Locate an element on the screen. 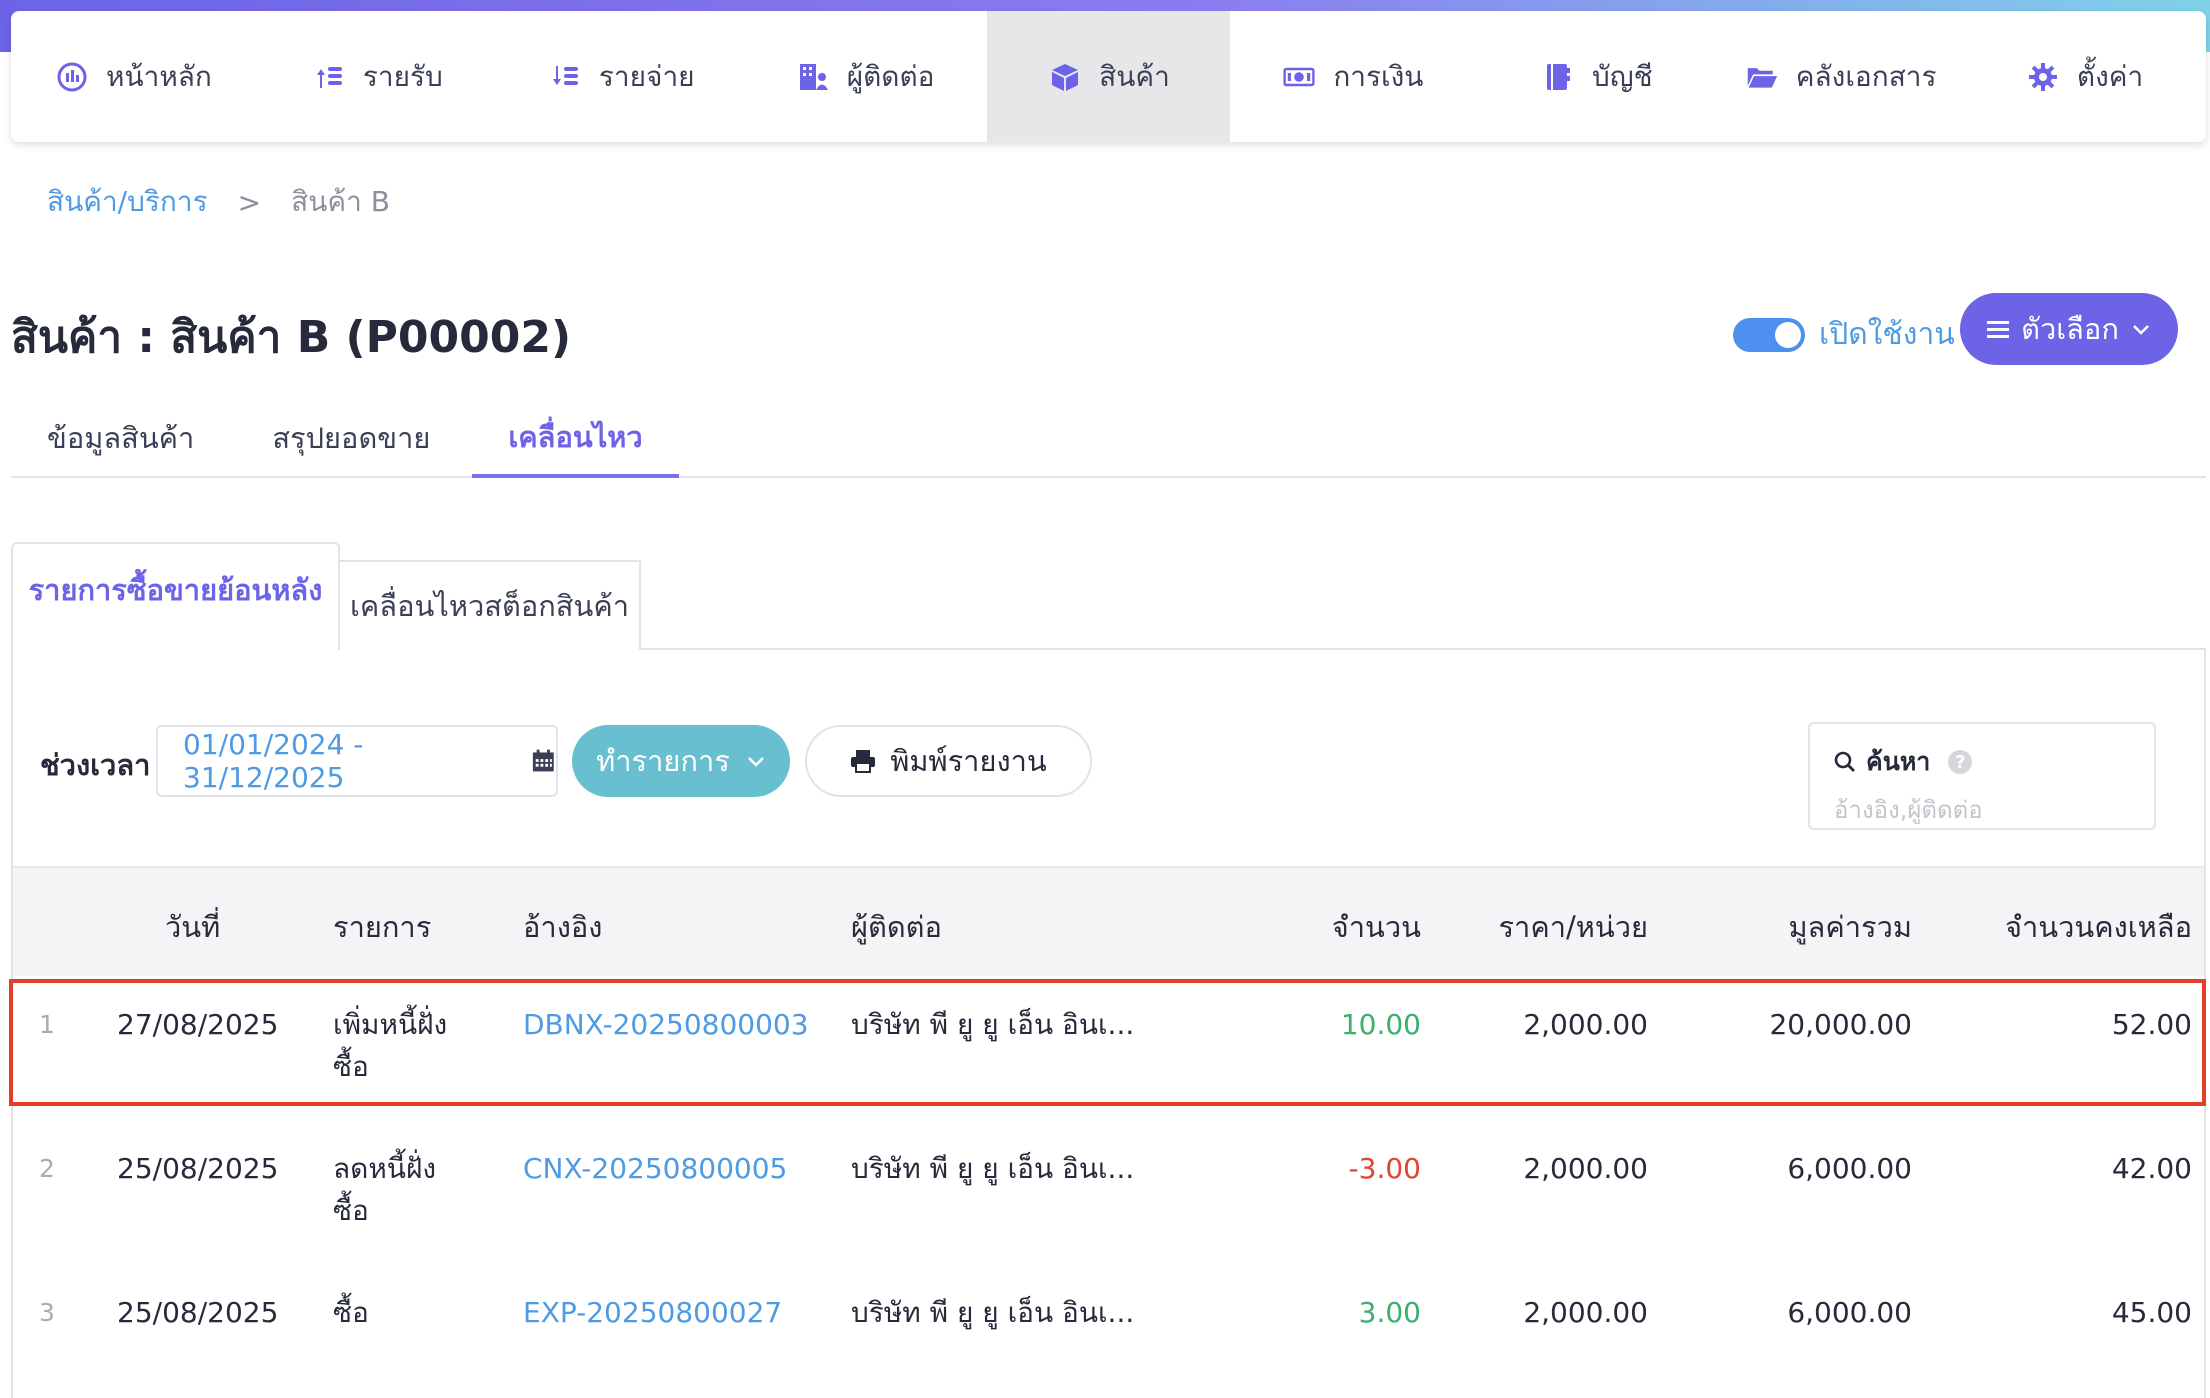 The image size is (2210, 1398). search-header: ค้นหา ? is located at coordinates (1994, 762).